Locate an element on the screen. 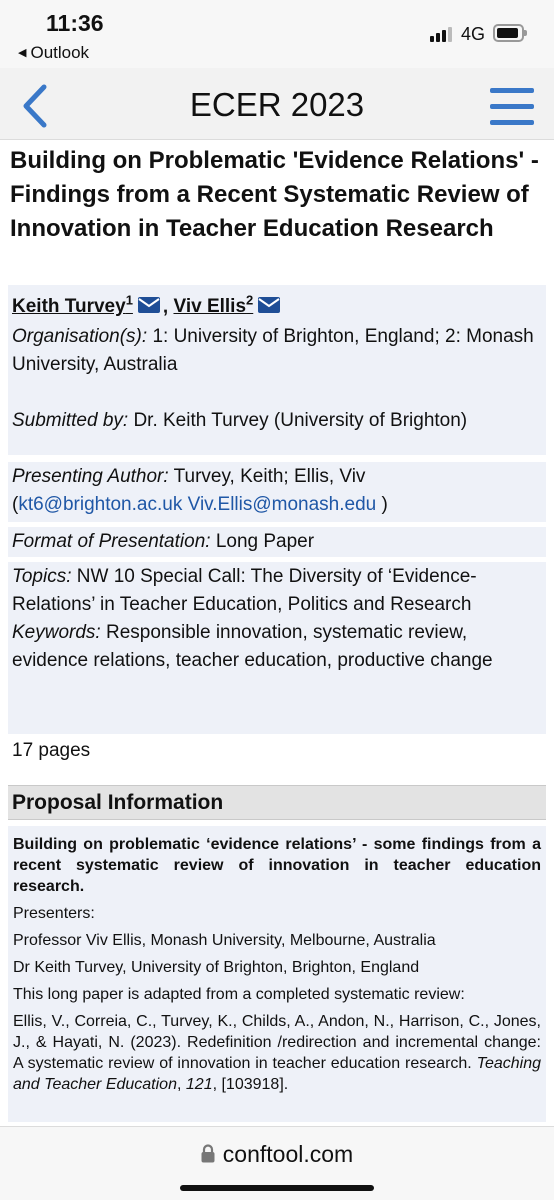  battery-icon is located at coordinates (510, 33).